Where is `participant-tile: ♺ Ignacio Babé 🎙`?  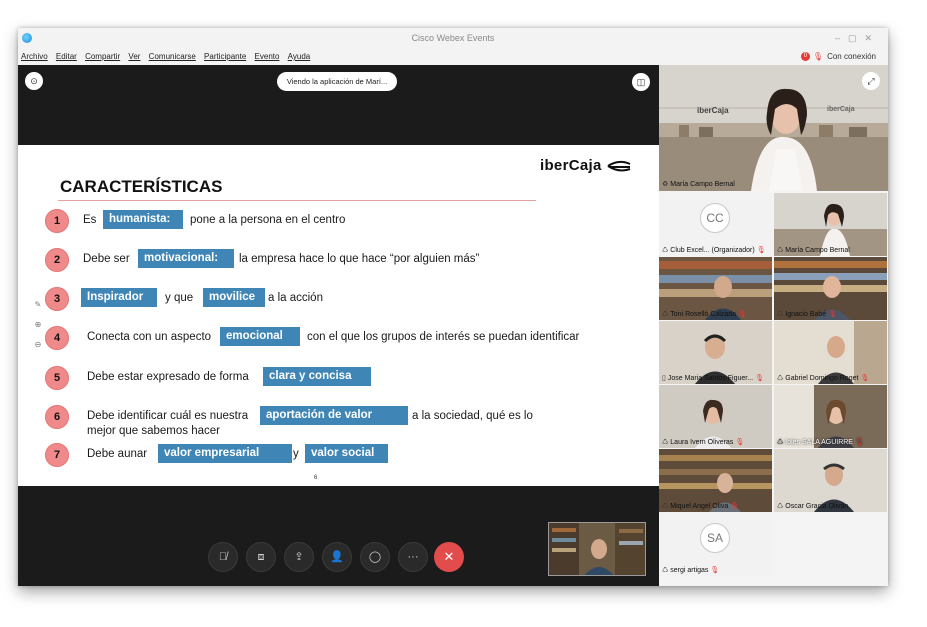
participant-tile: ♺ Ignacio Babé 🎙 is located at coordinates (830, 288).